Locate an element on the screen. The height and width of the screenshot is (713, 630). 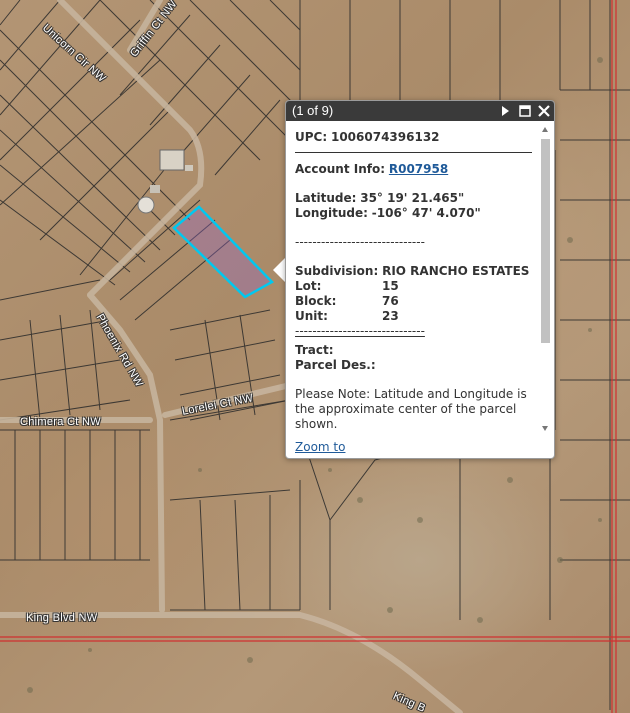
selected-parcel is located at coordinates (223, 252).